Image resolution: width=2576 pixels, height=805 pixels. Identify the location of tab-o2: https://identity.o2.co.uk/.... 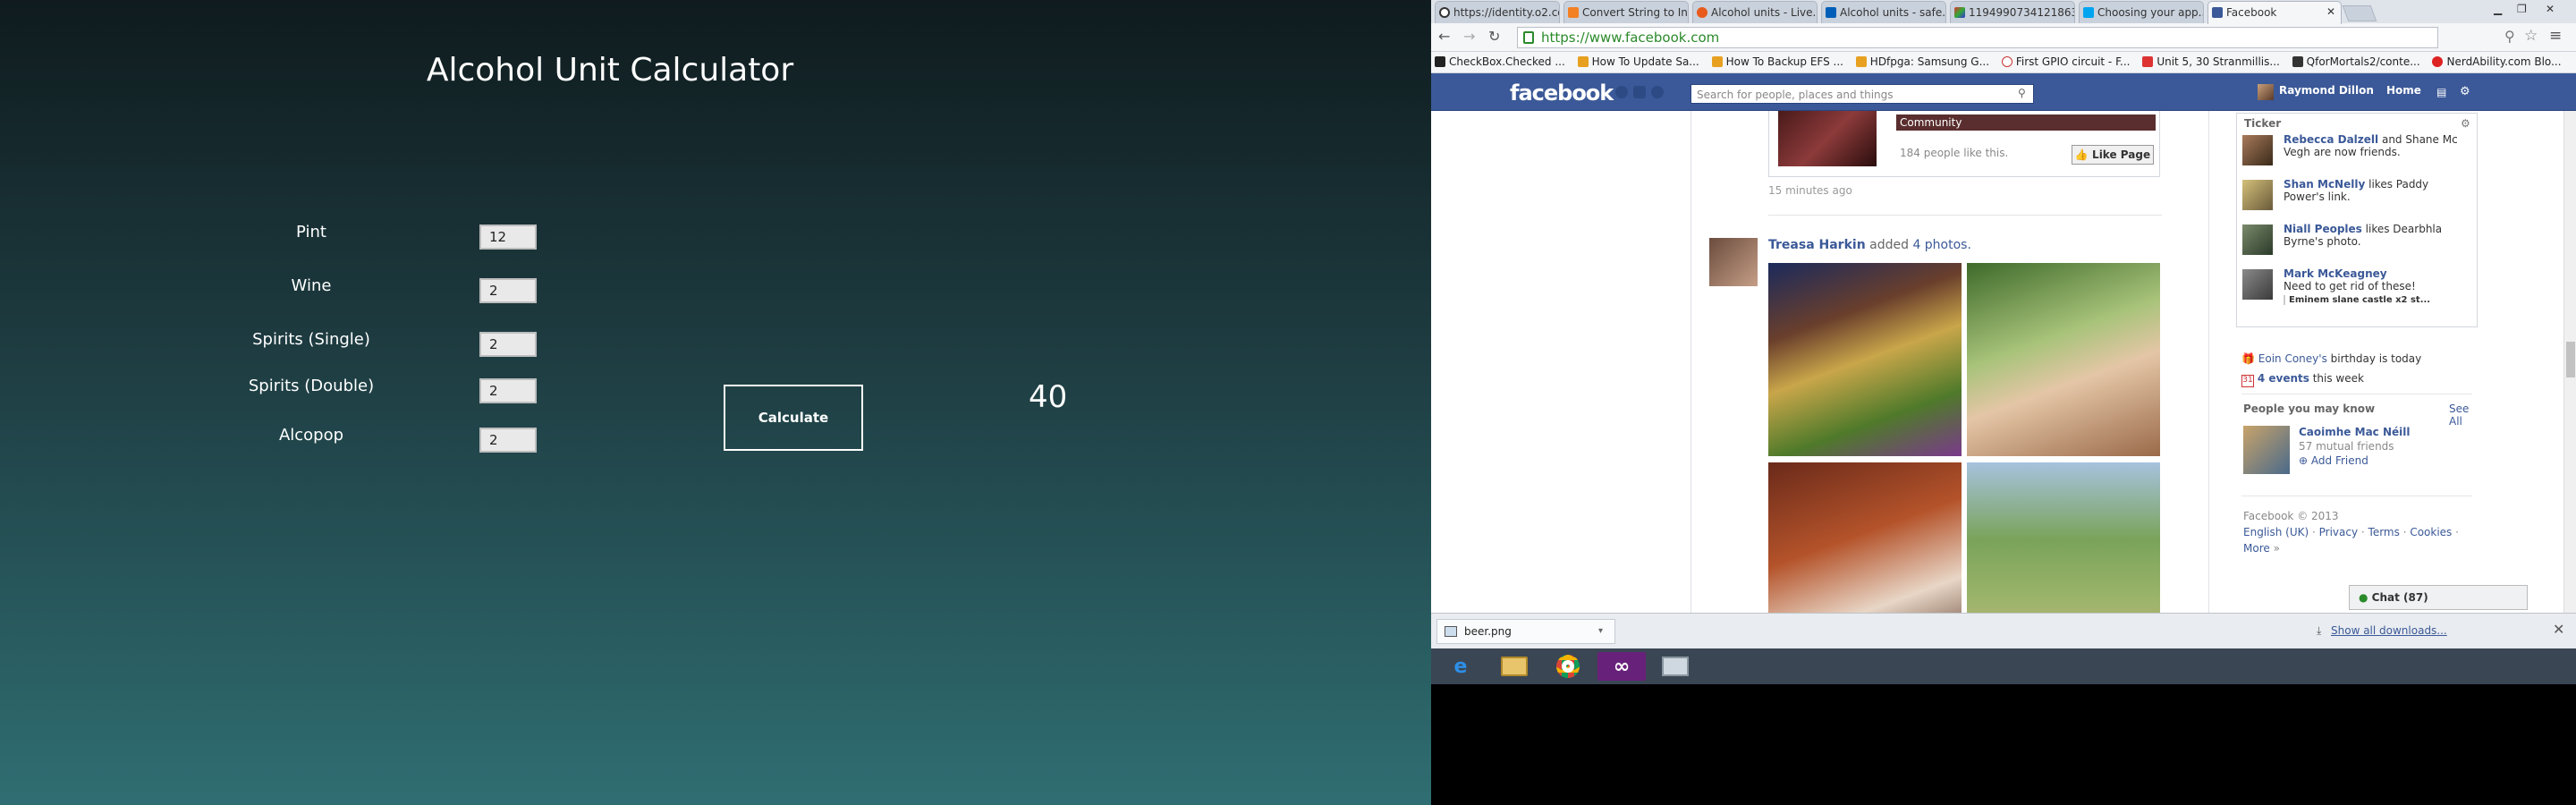
(1497, 12).